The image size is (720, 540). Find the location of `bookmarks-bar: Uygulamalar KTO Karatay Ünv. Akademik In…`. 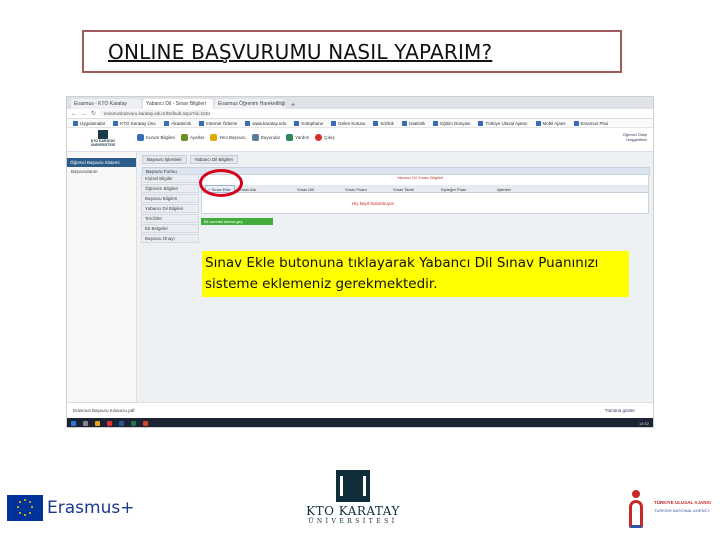

bookmarks-bar: Uygulamalar KTO Karatay Ünv. Akademik In… is located at coordinates (360, 123).